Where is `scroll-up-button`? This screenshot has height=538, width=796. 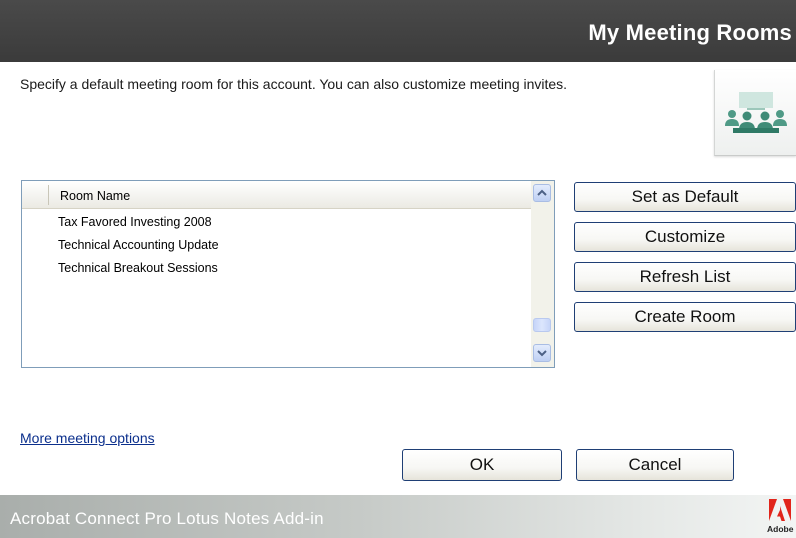
scroll-up-button is located at coordinates (542, 193).